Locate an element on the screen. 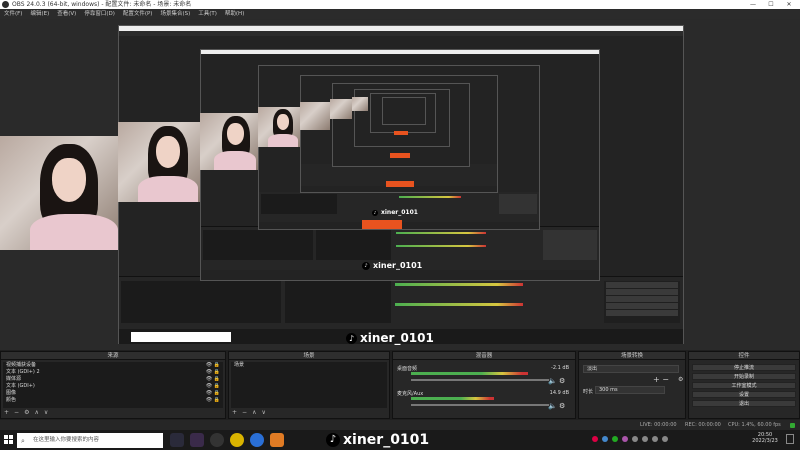 This screenshot has width=800, height=450. menu-view: 查看(V) is located at coordinates (66, 14).